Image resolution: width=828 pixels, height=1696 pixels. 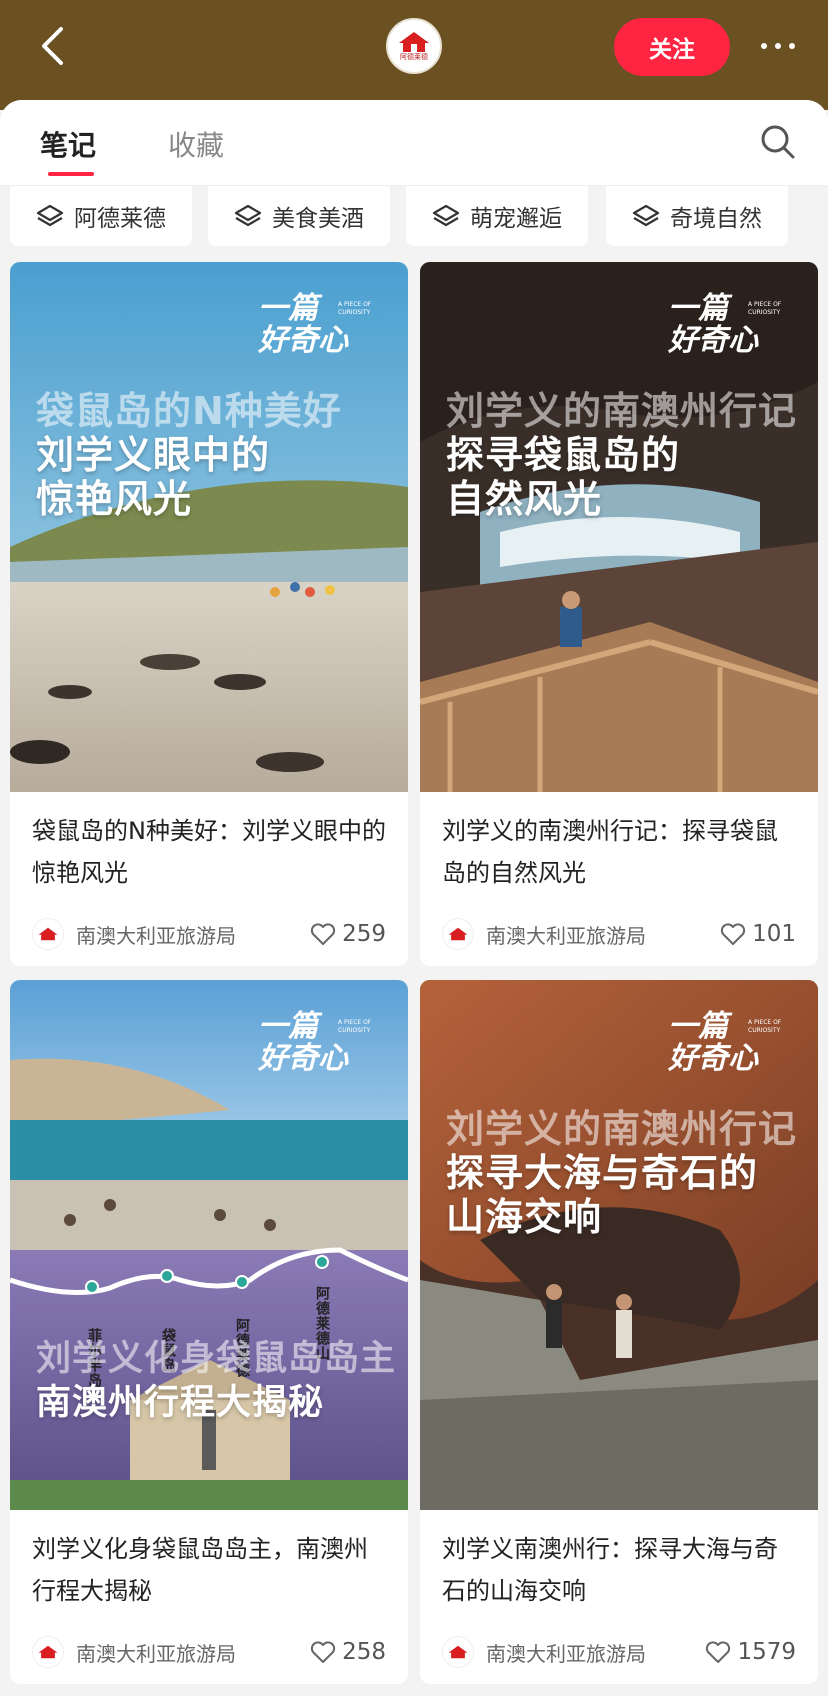 I want to click on search-icon, so click(x=778, y=142).